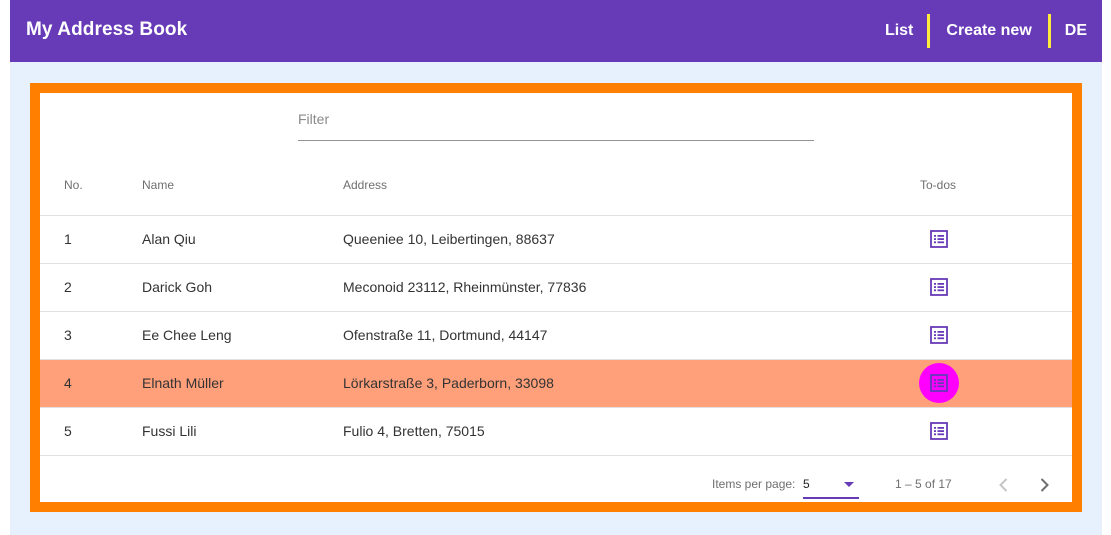 This screenshot has width=1111, height=535. What do you see at coordinates (631, 239) in the screenshot?
I see `cell-address: Queeniee 10, Leibertingen, 88637` at bounding box center [631, 239].